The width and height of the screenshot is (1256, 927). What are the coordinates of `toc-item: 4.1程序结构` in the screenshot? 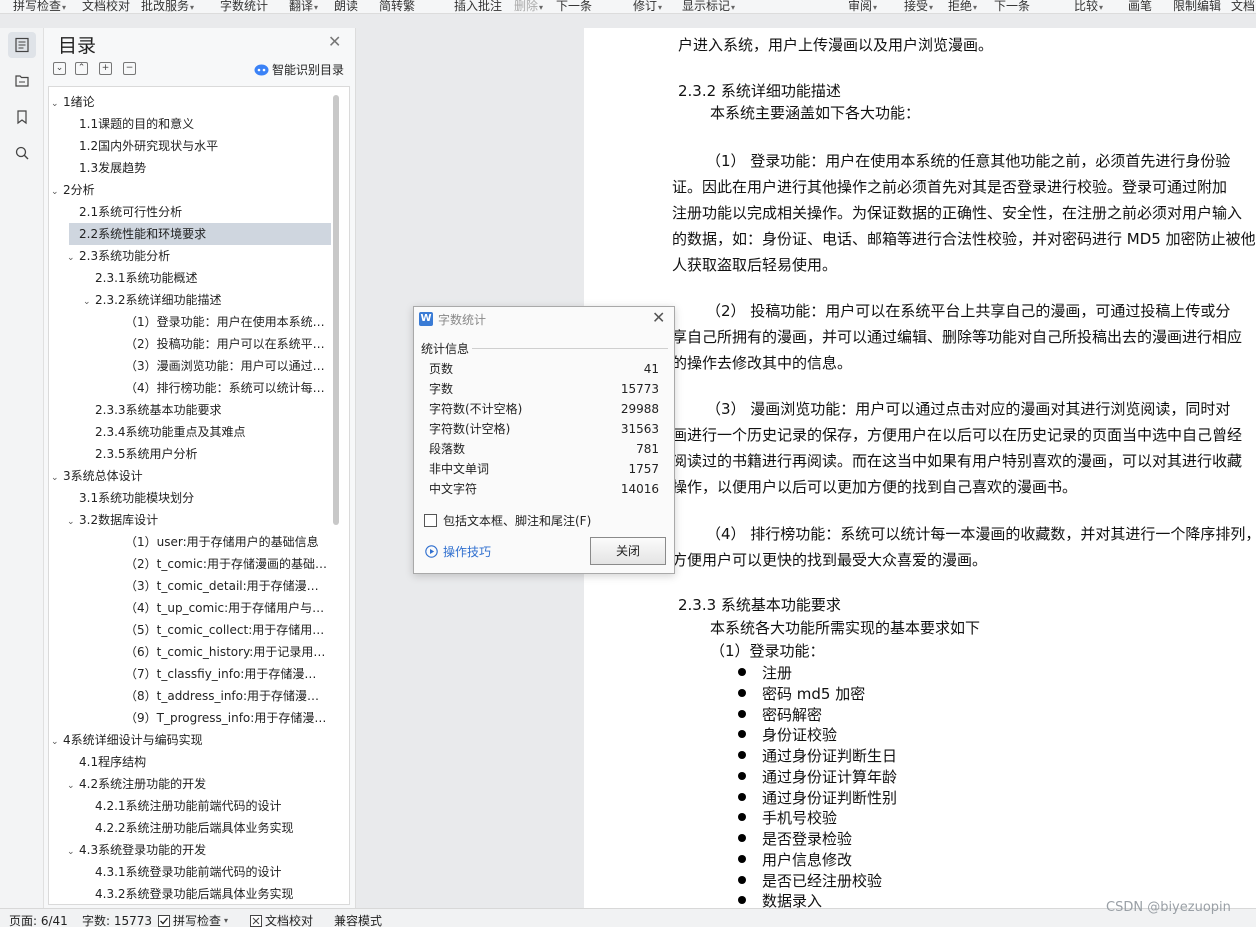 It's located at (190, 762).